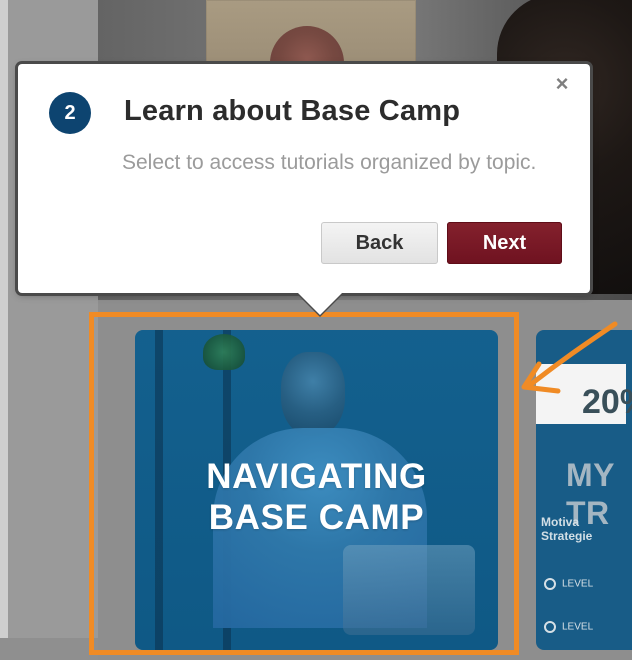 This screenshot has width=632, height=660. Describe the element at coordinates (49, 649) in the screenshot. I see `bottom-left-background` at that location.